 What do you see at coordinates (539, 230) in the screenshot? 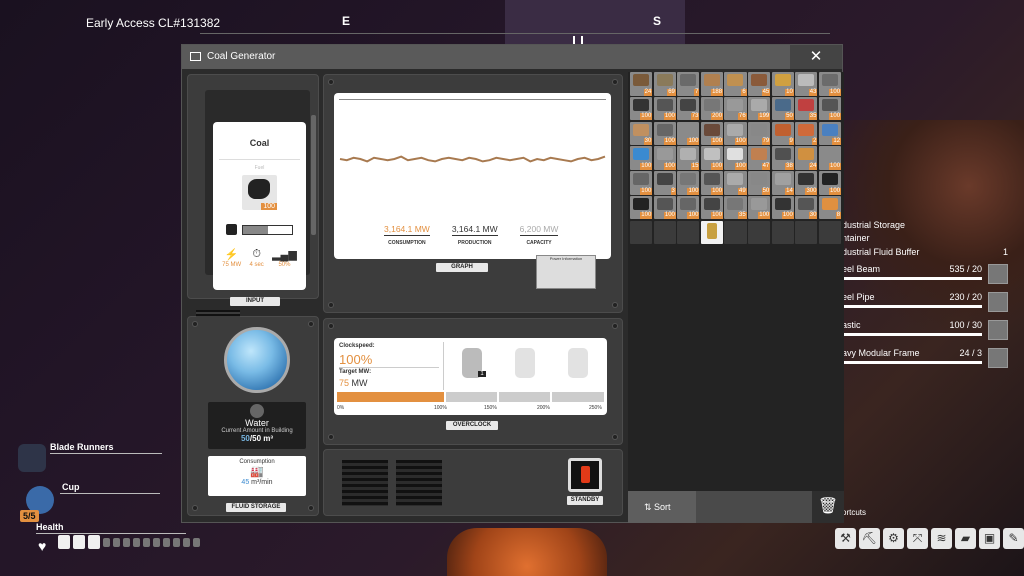
I see `capacity-value: 6,200 MW` at bounding box center [539, 230].